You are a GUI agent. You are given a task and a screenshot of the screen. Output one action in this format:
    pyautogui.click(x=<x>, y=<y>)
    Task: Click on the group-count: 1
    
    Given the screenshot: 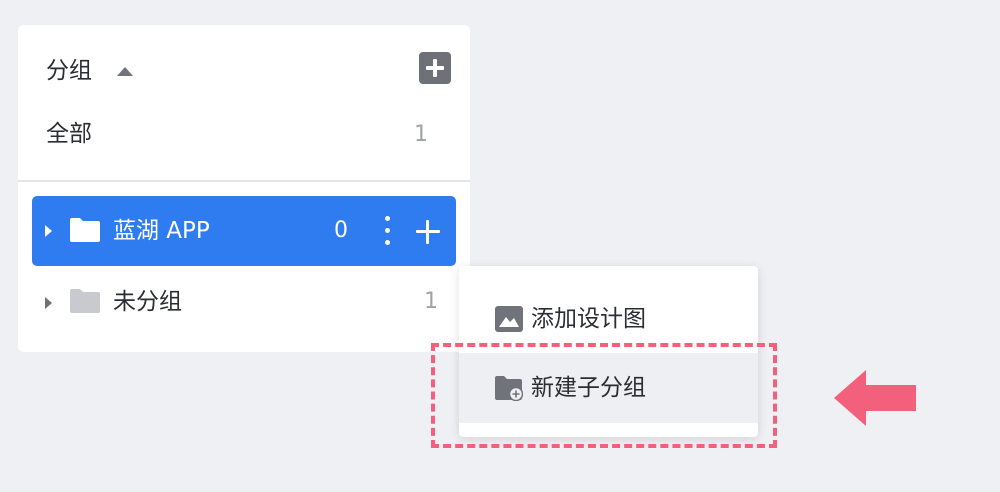 What is the action you would take?
    pyautogui.click(x=431, y=301)
    